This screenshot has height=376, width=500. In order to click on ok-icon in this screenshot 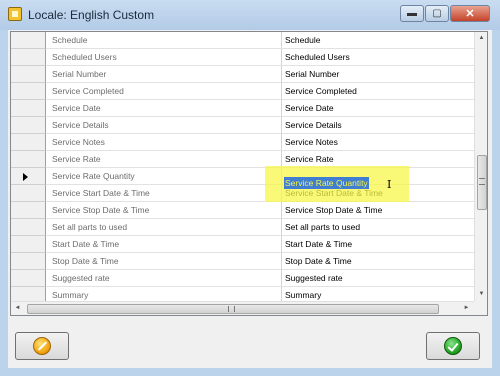, I will do `click(453, 346)`.